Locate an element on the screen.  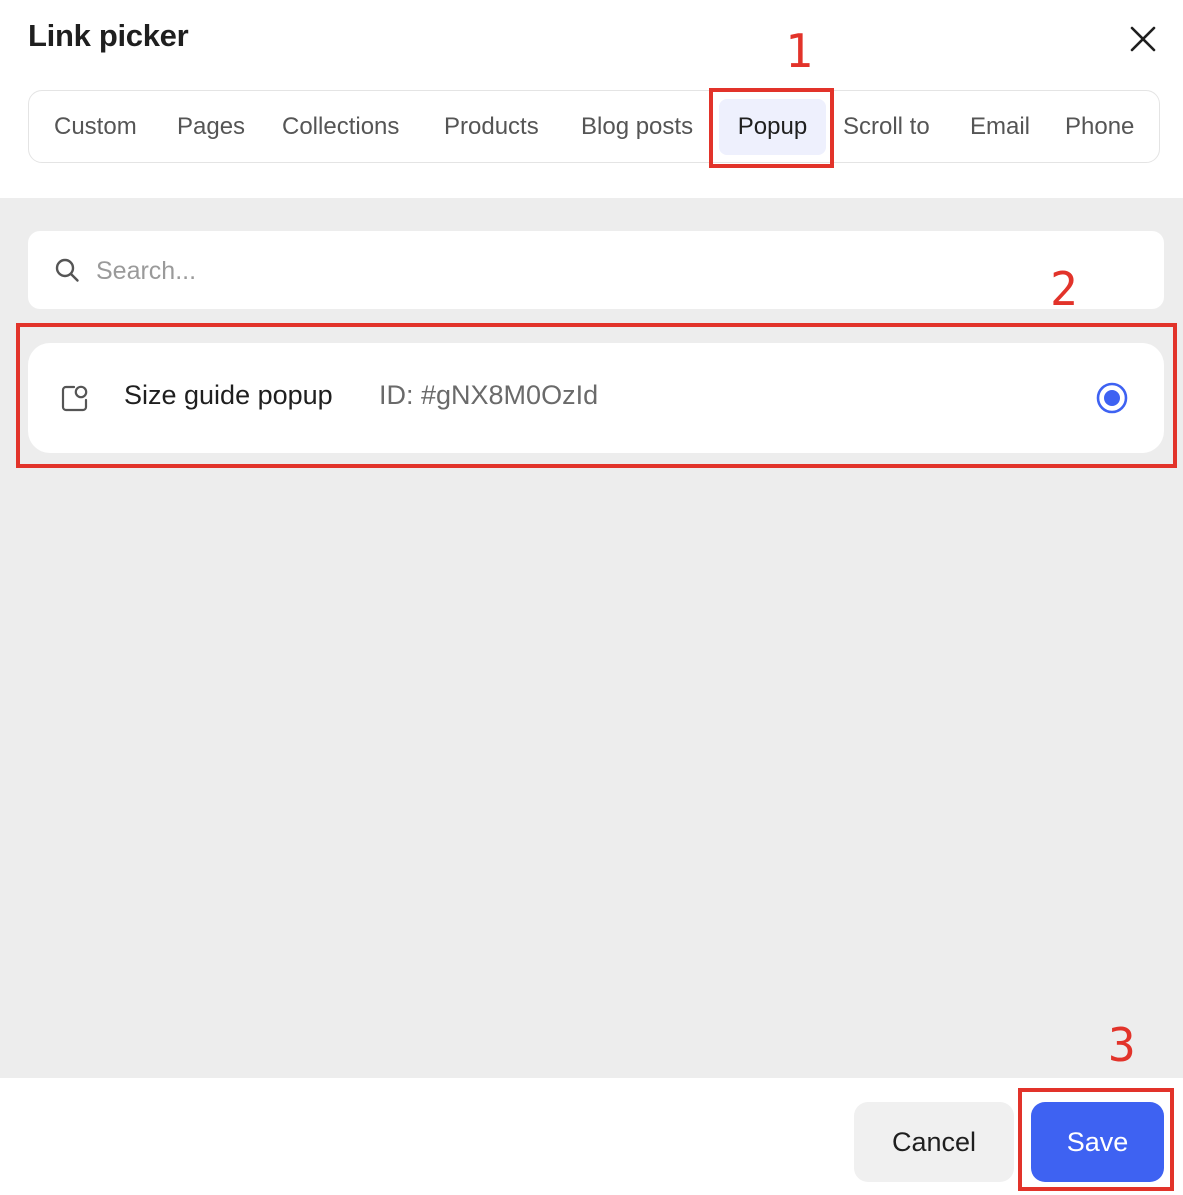
radio-selected is located at coordinates (1112, 398).